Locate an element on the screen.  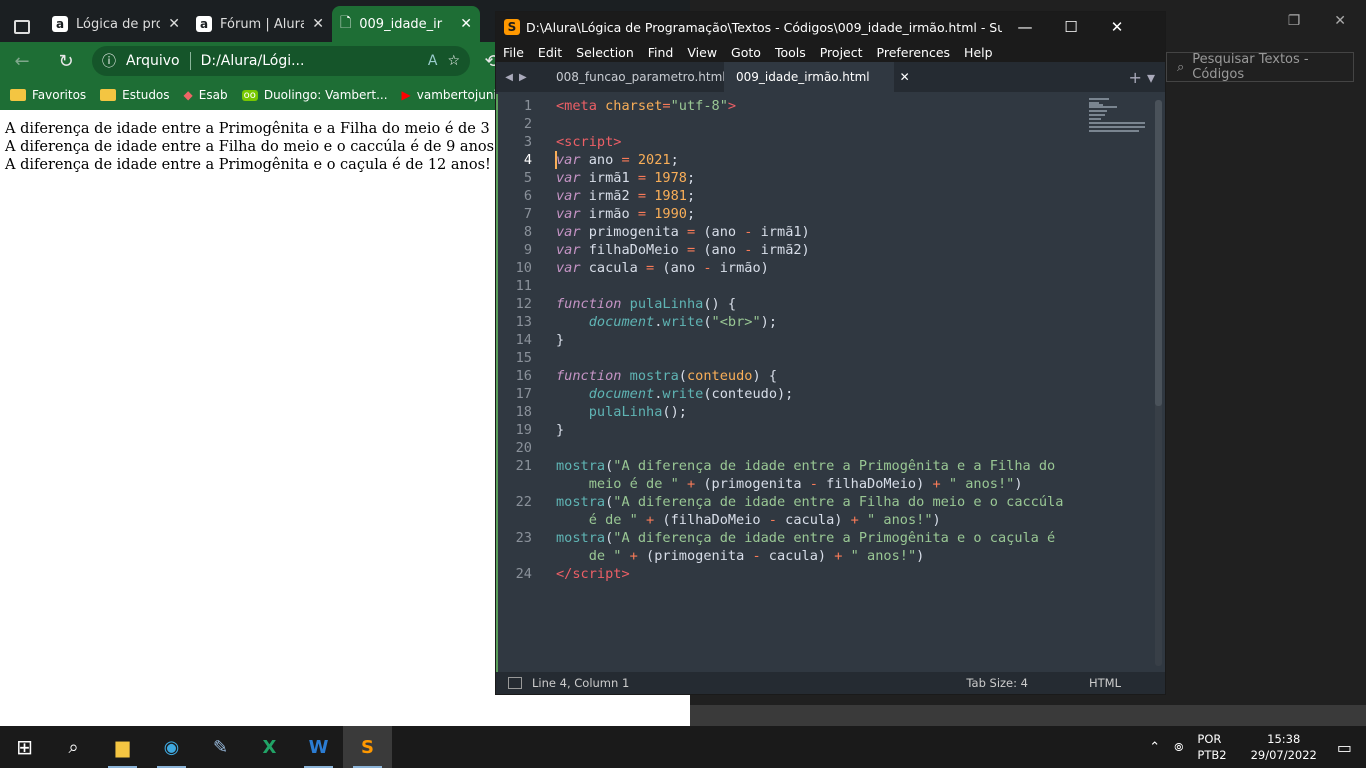
menu-preferences: Preferences is located at coordinates (914, 52).